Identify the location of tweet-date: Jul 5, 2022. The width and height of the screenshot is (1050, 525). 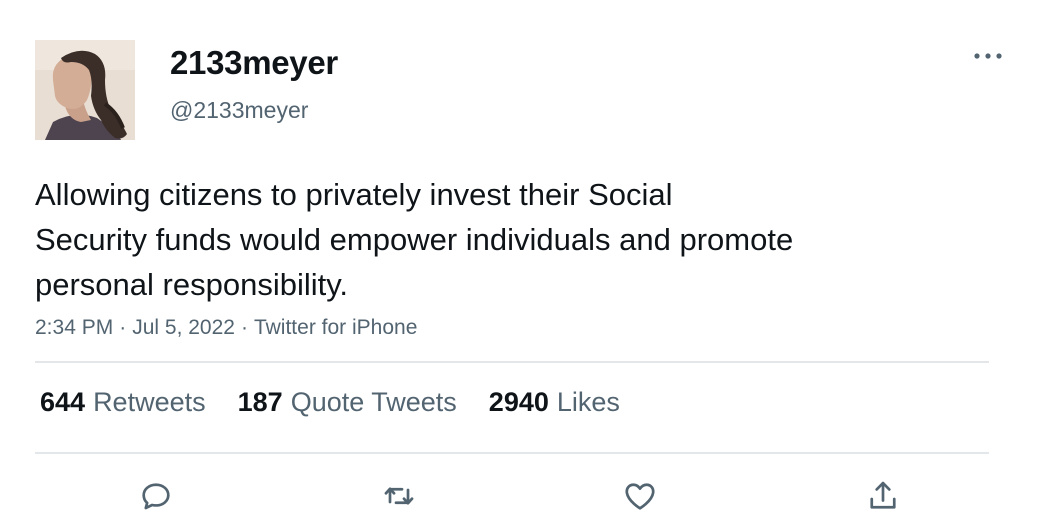
(183, 327).